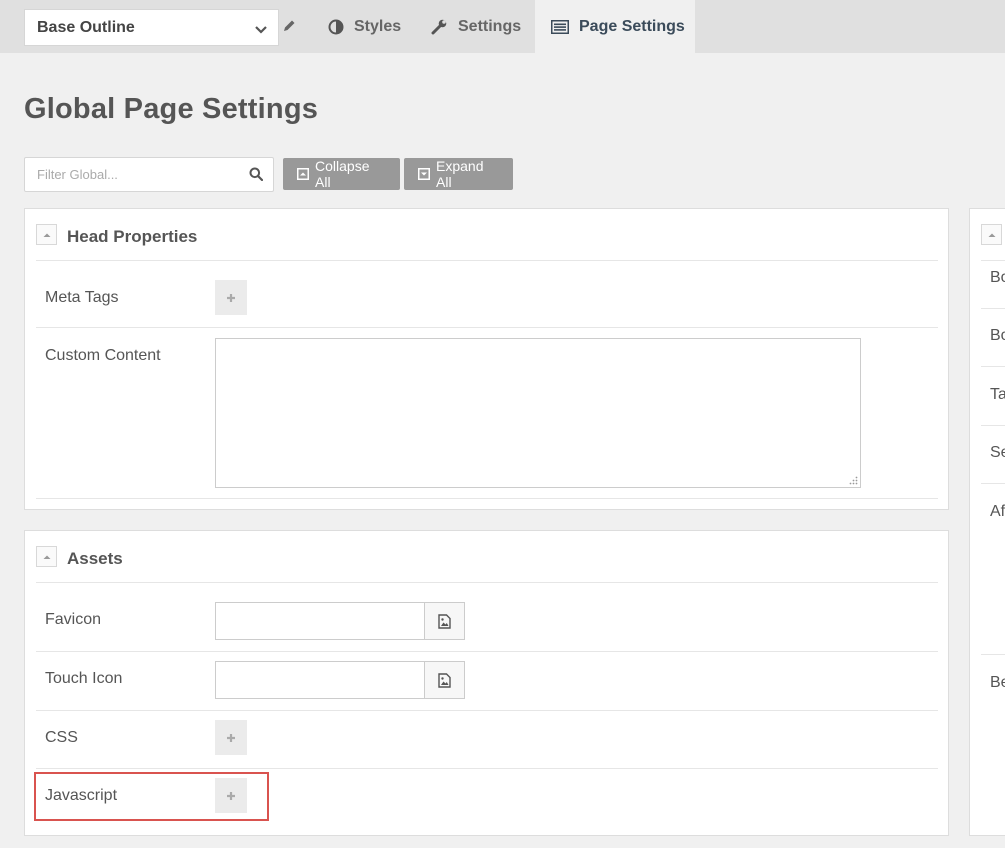 This screenshot has width=1005, height=848. I want to click on head-properties-title: Head Properties, so click(132, 236).